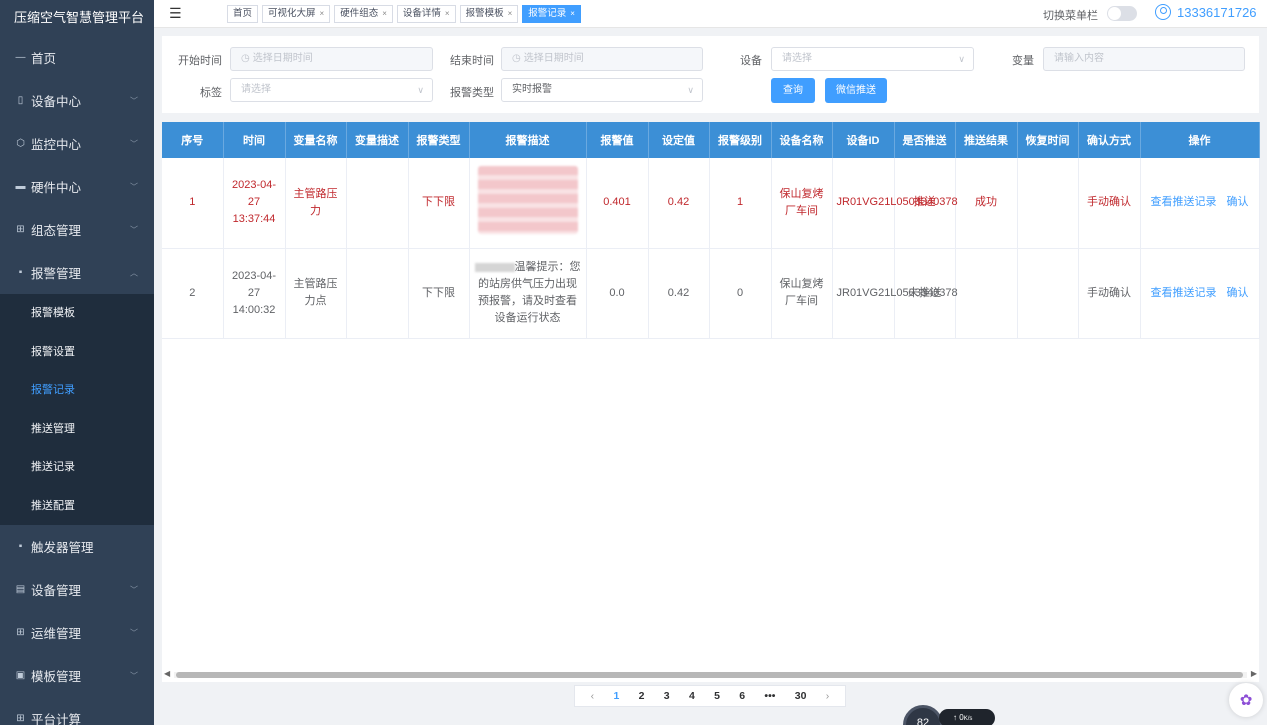  I want to click on page-2: 2, so click(642, 696).